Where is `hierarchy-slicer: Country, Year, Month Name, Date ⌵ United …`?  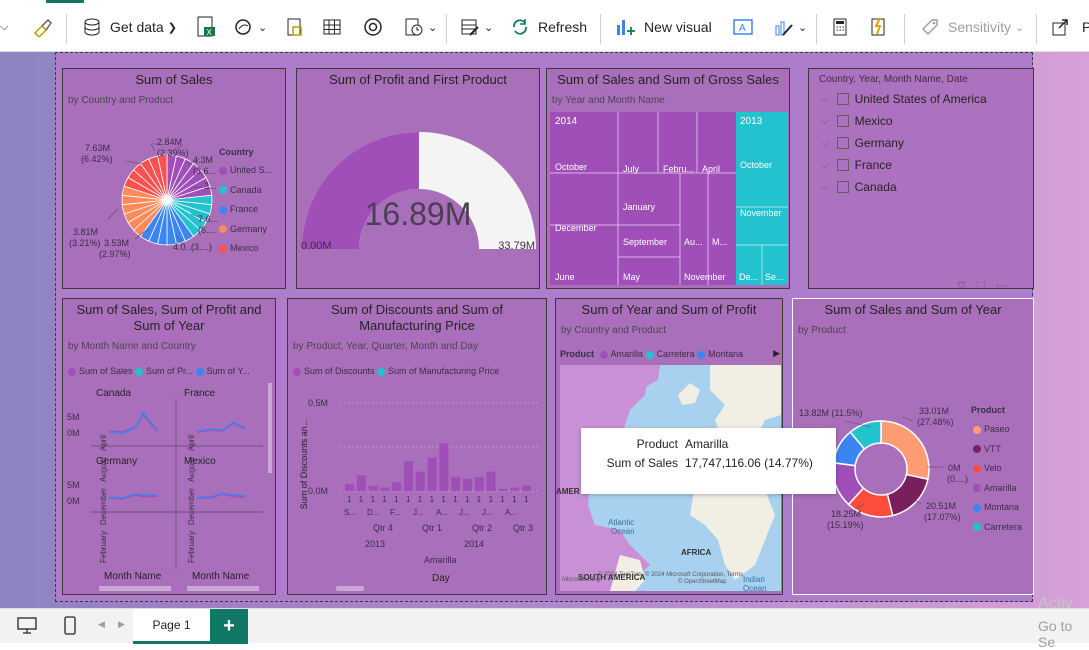 hierarchy-slicer: Country, Year, Month Name, Date ⌵ United … is located at coordinates (921, 178).